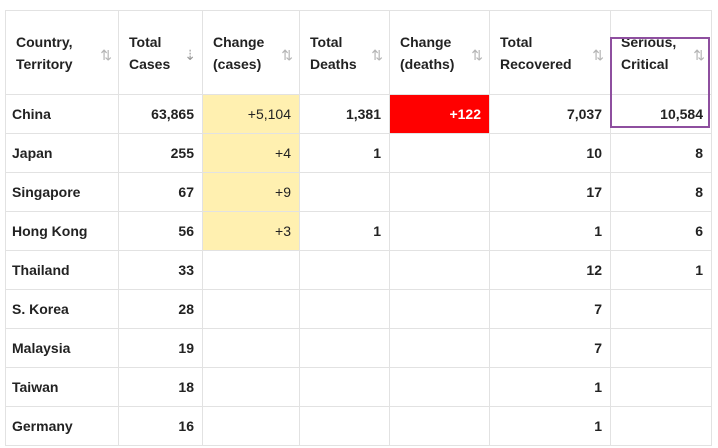 This screenshot has height=448, width=718. What do you see at coordinates (251, 114) in the screenshot?
I see `cell-change-cases: +5,104` at bounding box center [251, 114].